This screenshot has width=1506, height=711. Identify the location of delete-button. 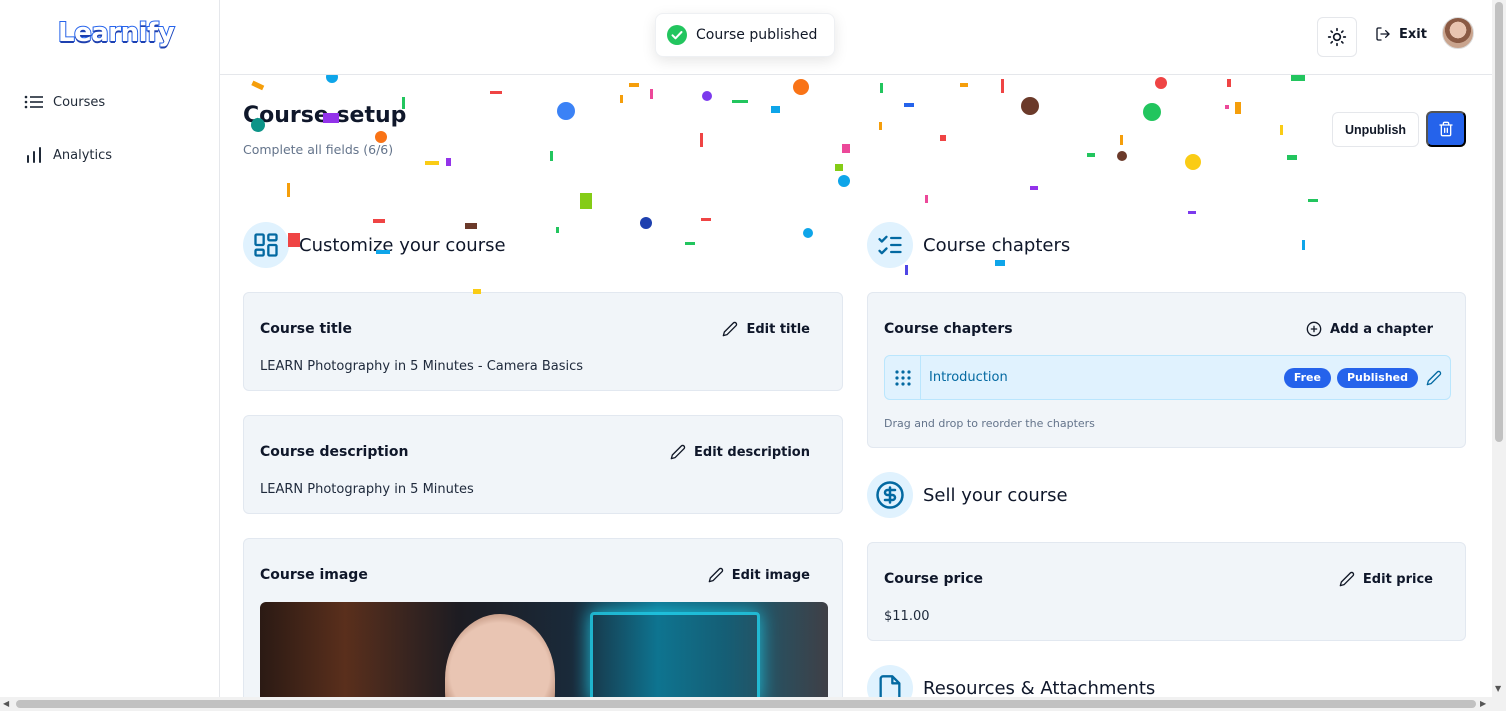
(1446, 129).